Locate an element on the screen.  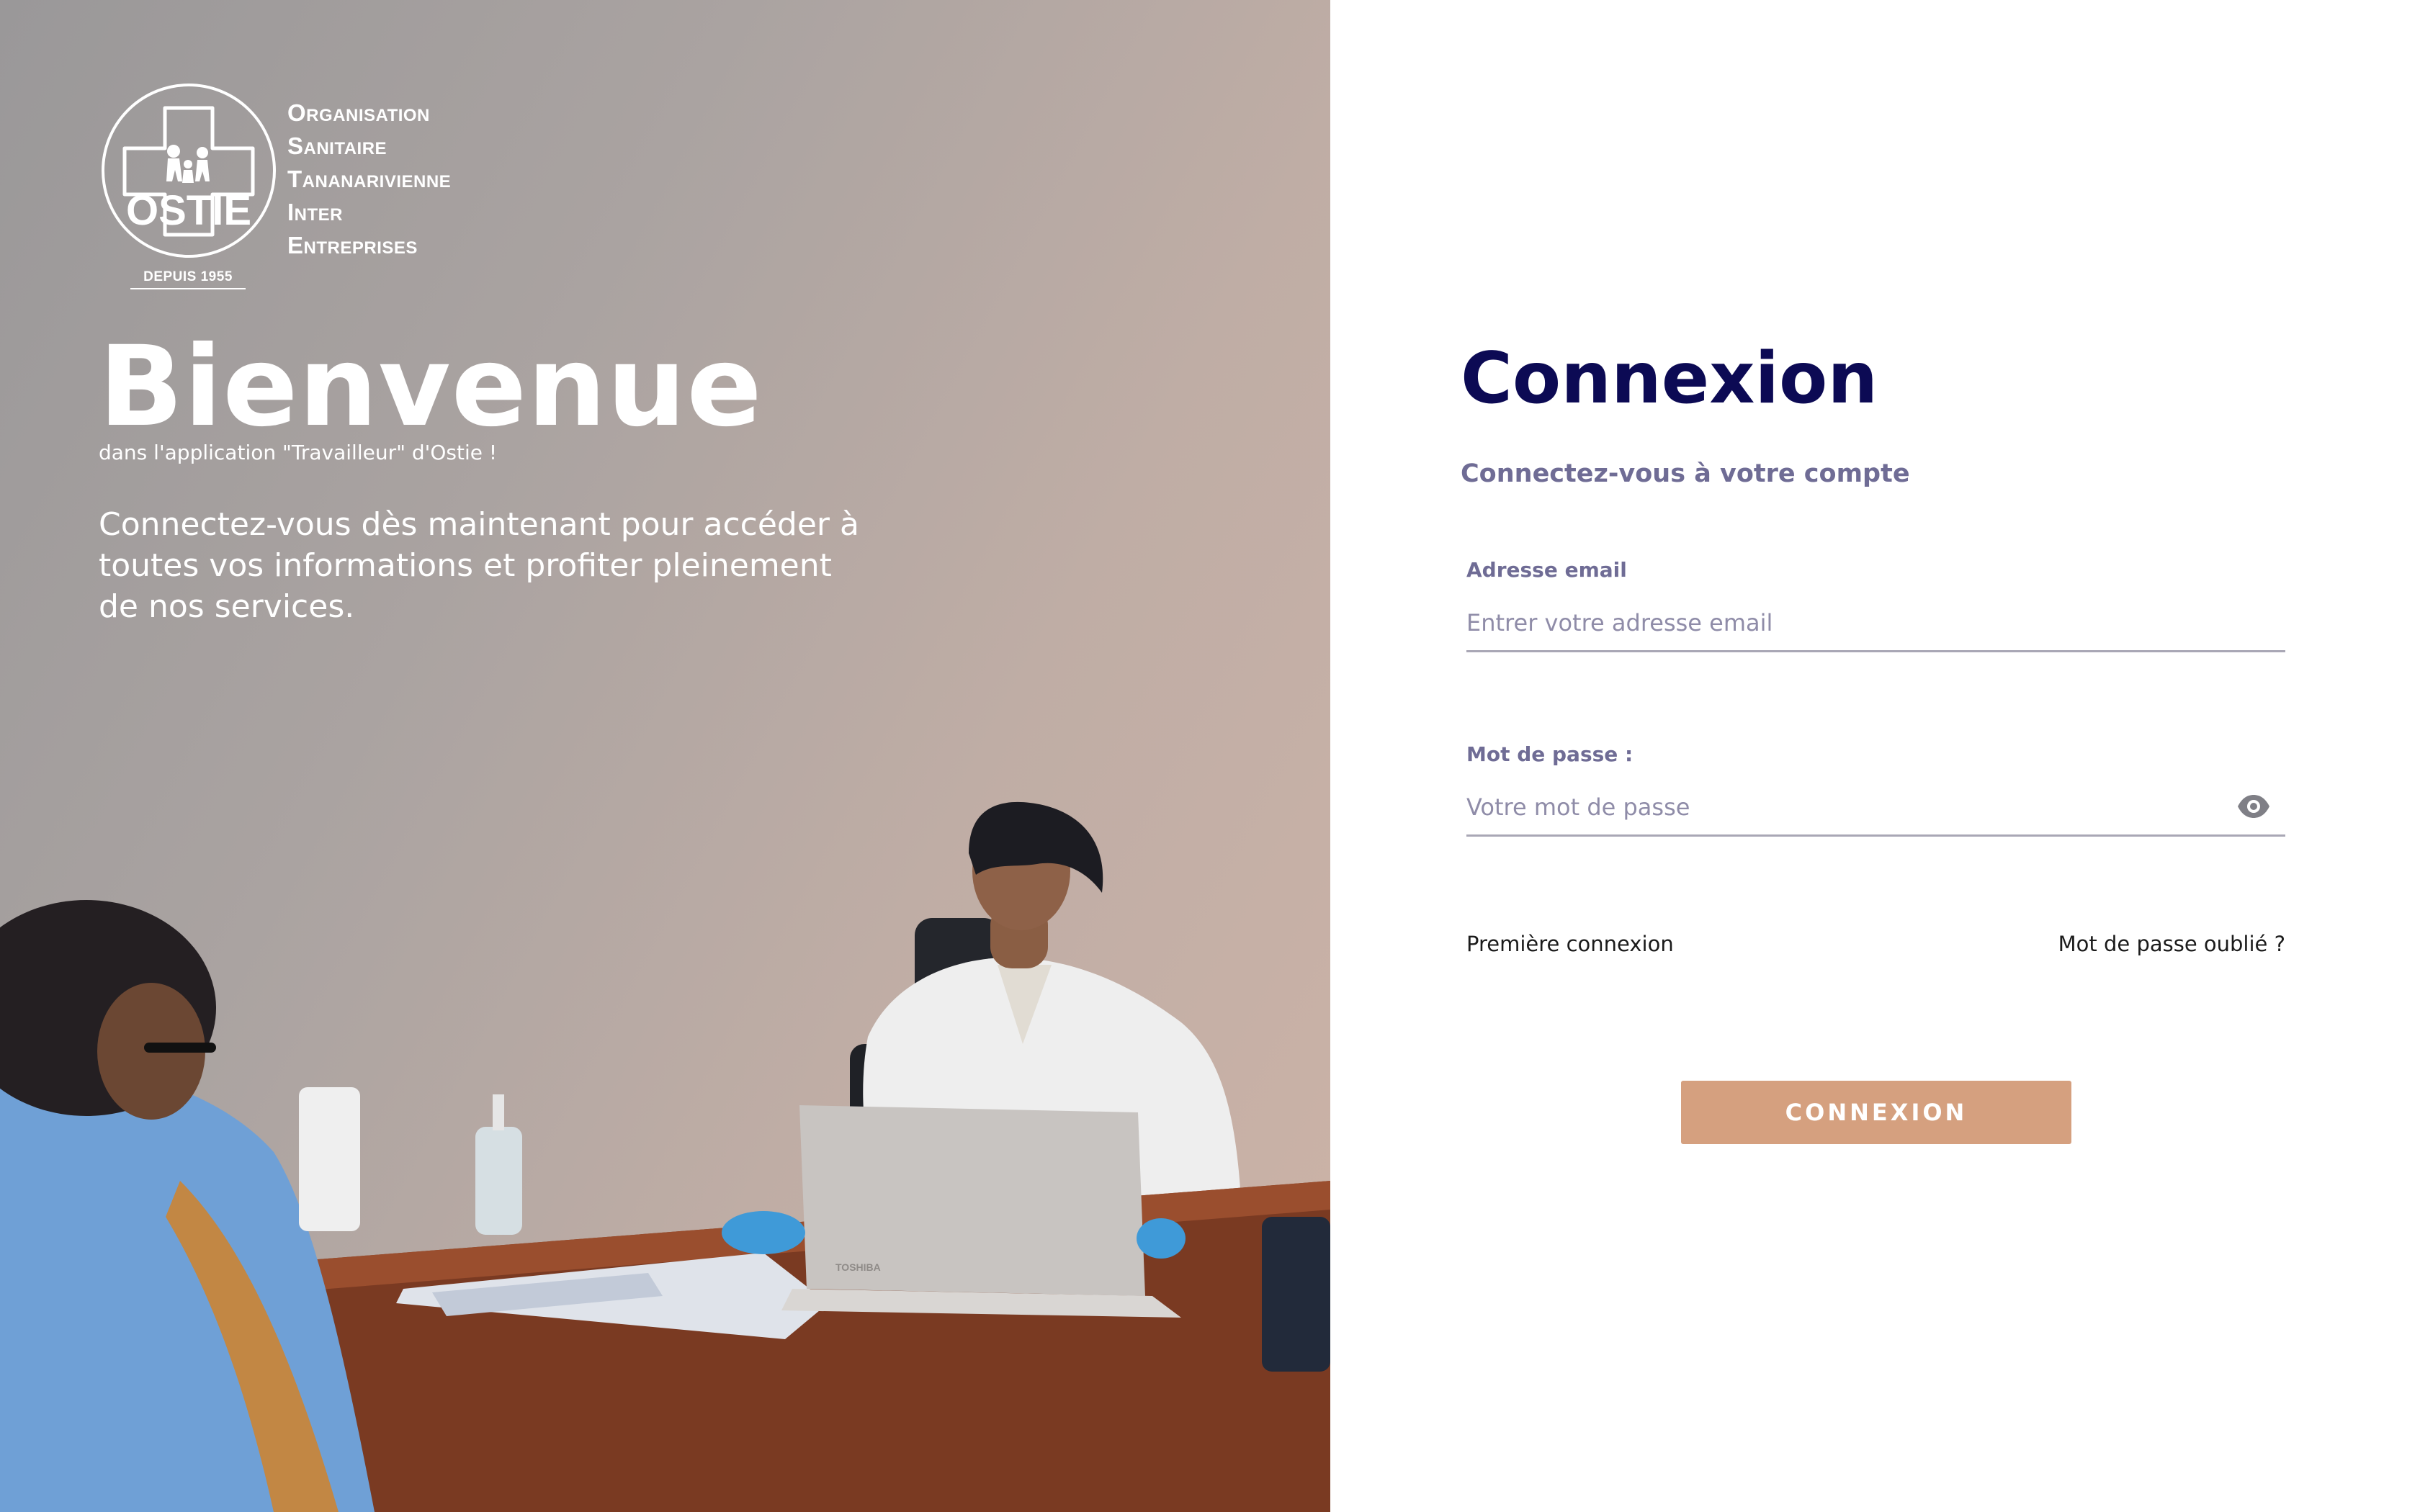
svg-text: TOSHIBA is located at coordinates (858, 1267).